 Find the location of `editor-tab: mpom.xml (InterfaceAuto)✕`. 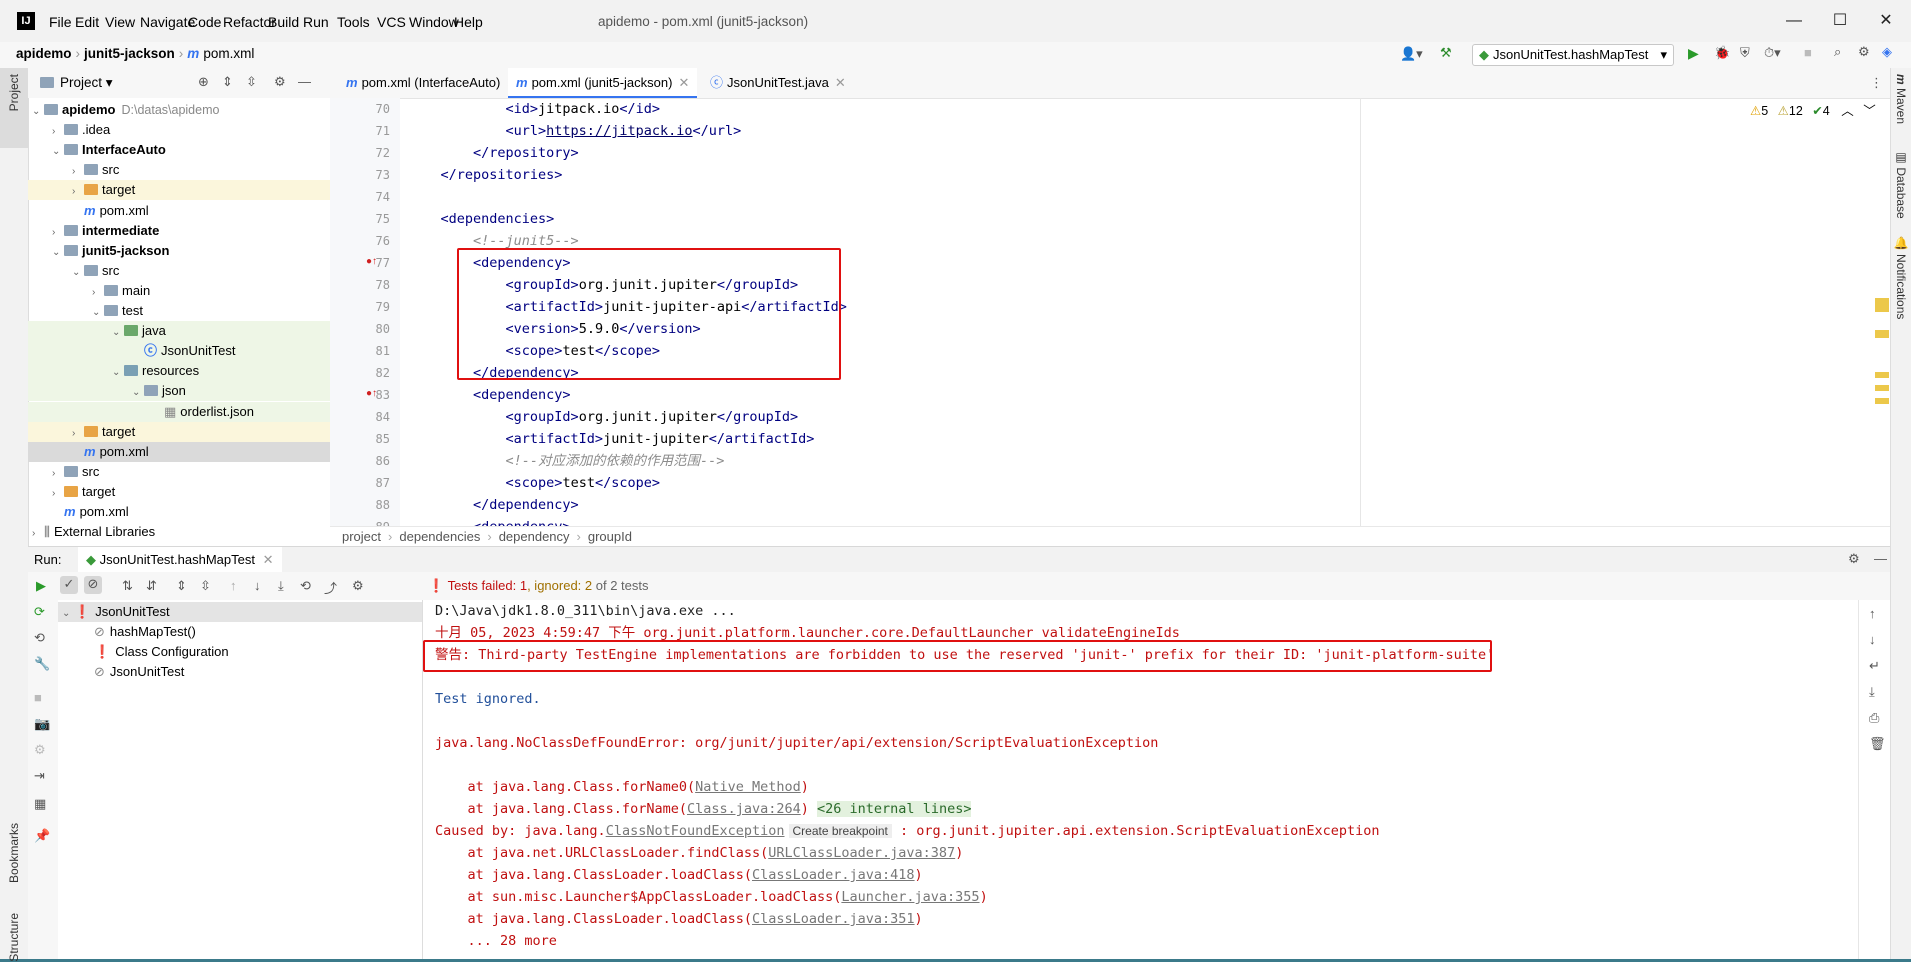

editor-tab: mpom.xml (InterfaceAuto)✕ is located at coordinates (431, 83).